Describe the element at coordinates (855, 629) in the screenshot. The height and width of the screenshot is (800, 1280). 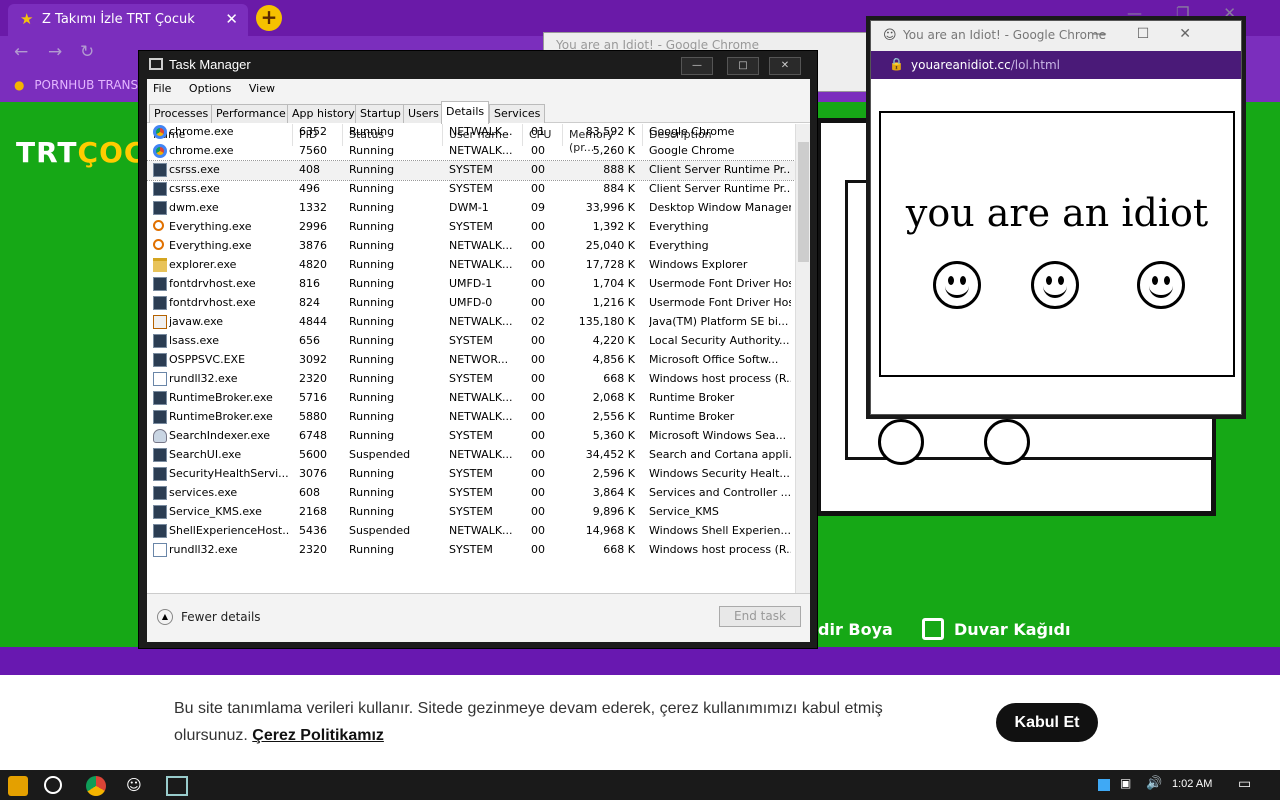
I see `nav-boya: dir Boya` at that location.